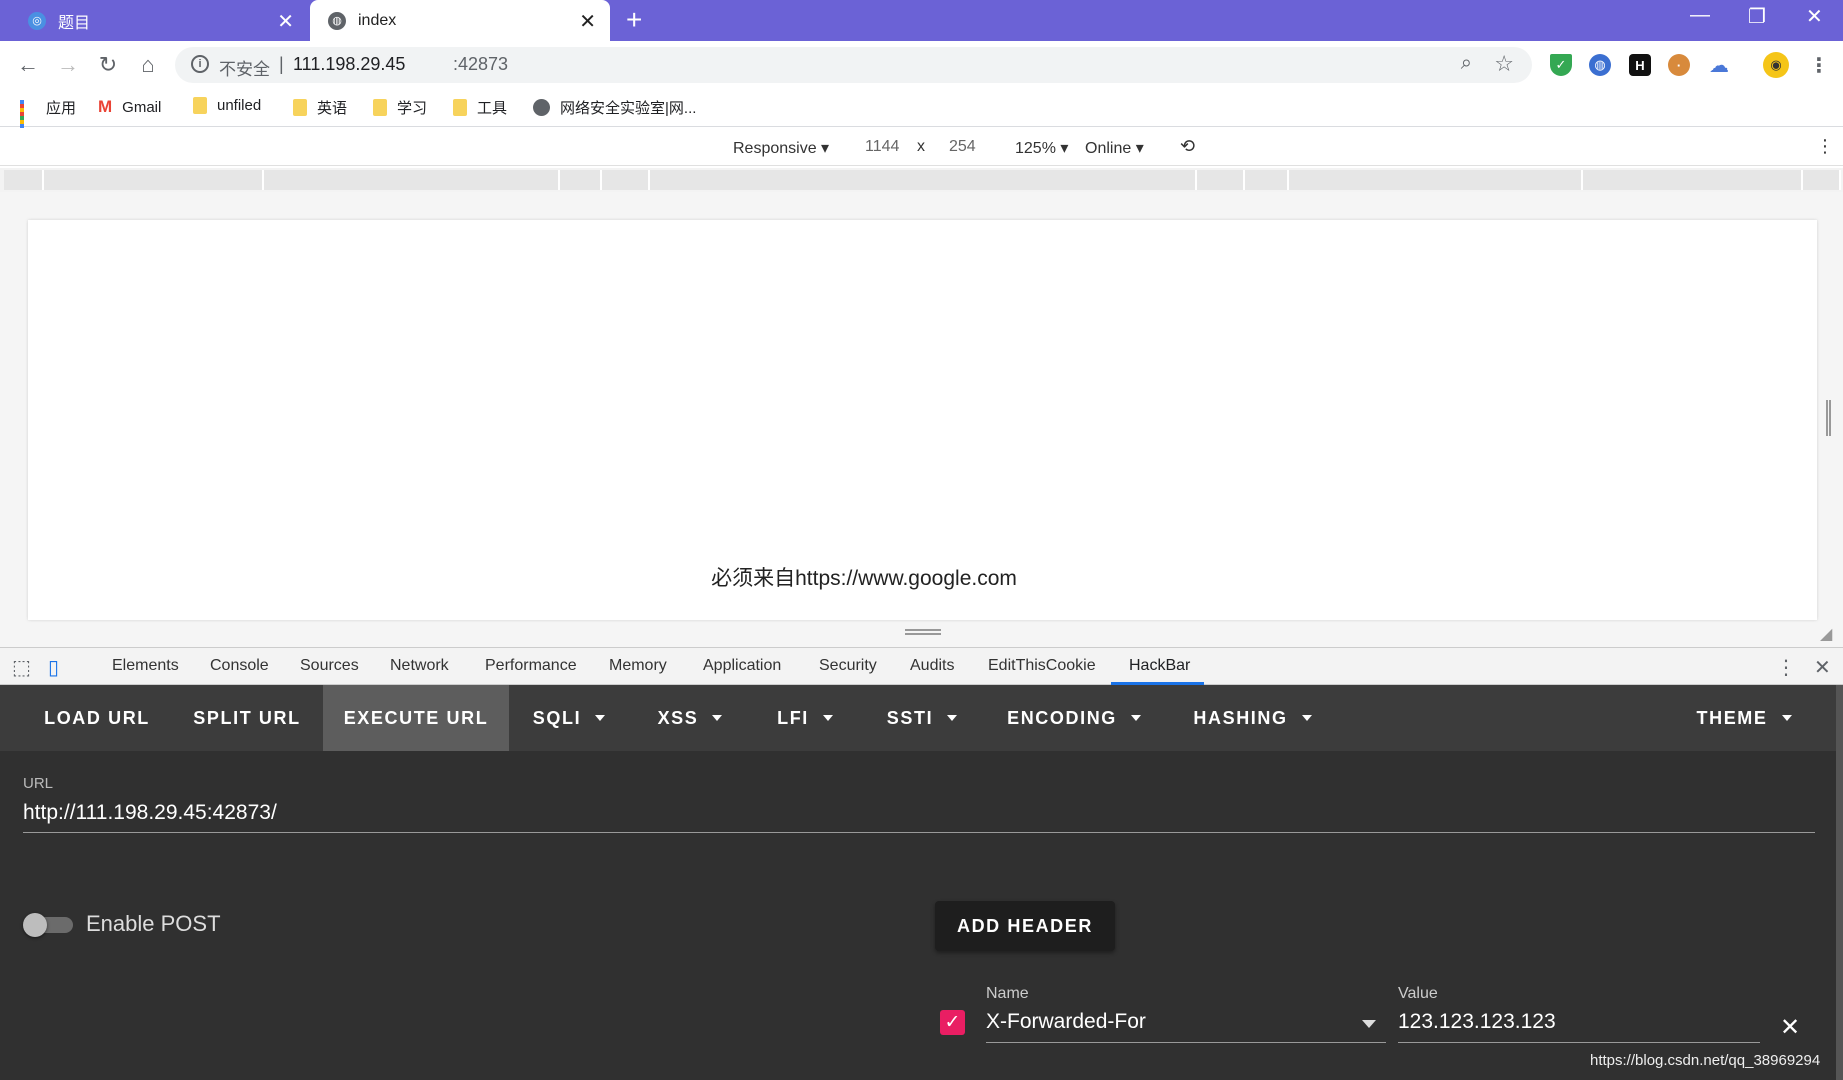 Image resolution: width=1843 pixels, height=1080 pixels. I want to click on globe-extension-icon: ◍, so click(1600, 65).